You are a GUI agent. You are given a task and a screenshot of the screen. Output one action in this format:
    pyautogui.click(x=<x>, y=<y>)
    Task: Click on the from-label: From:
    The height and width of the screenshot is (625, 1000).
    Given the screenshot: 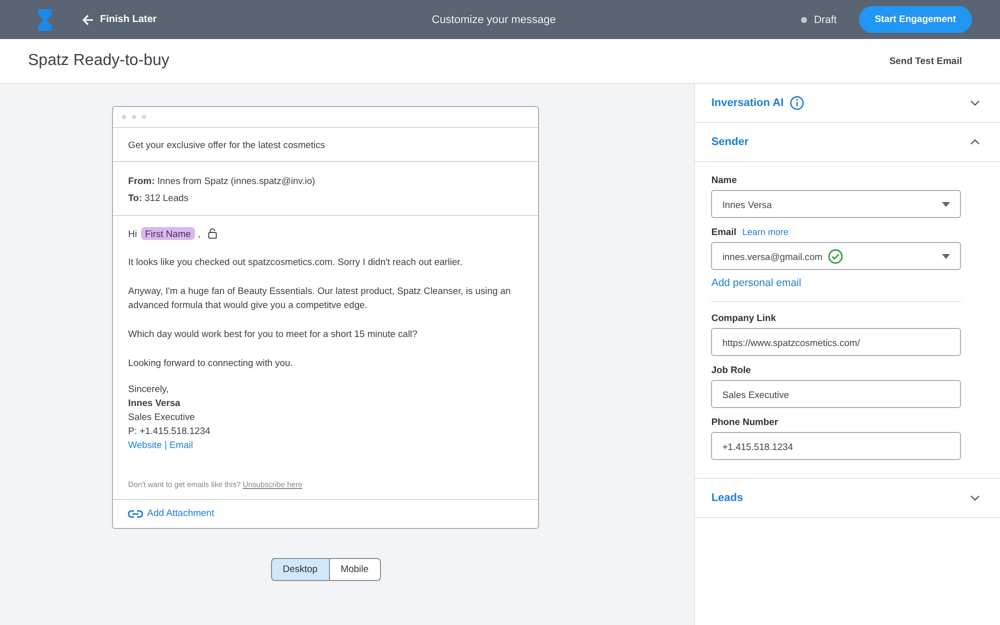 What is the action you would take?
    pyautogui.click(x=141, y=180)
    